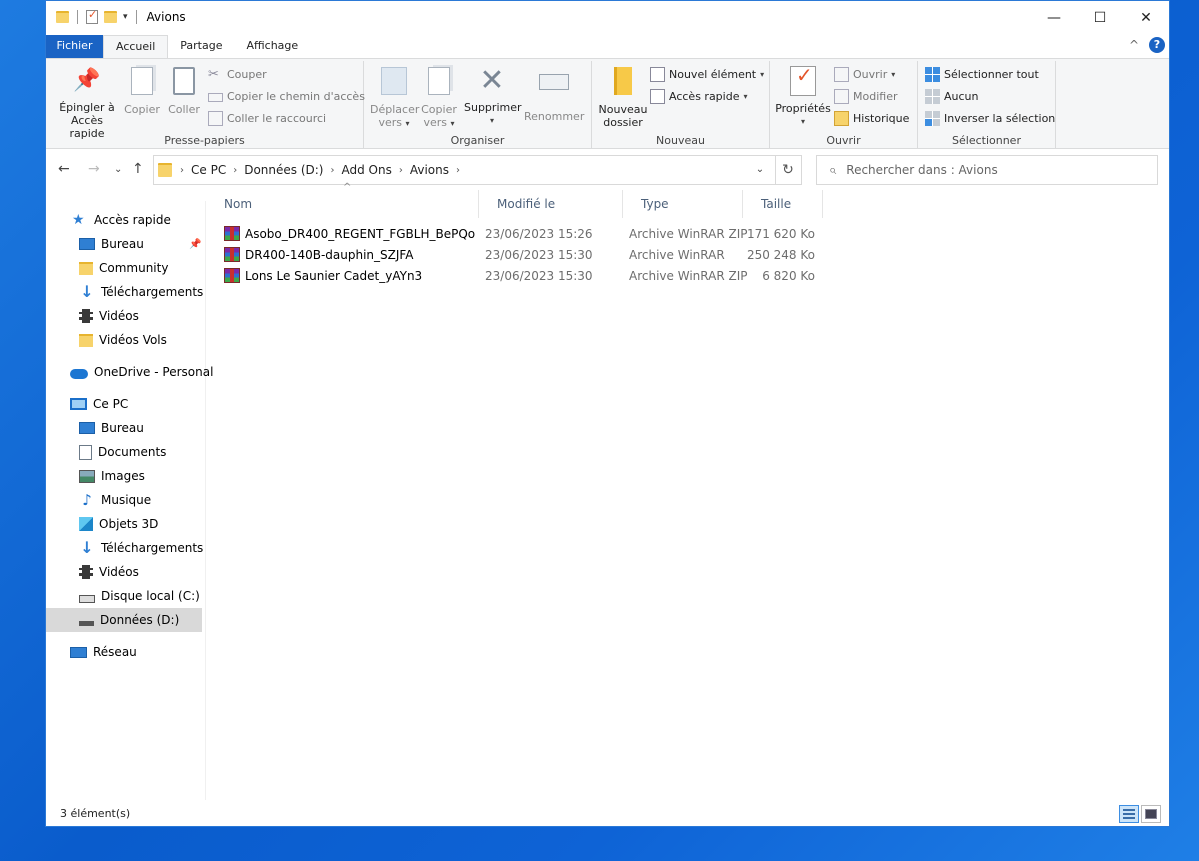 The width and height of the screenshot is (1199, 861). What do you see at coordinates (349, 233) in the screenshot?
I see `file-name-cell: Asobo_DR400_REGENT_FGBLH_BePQo` at bounding box center [349, 233].